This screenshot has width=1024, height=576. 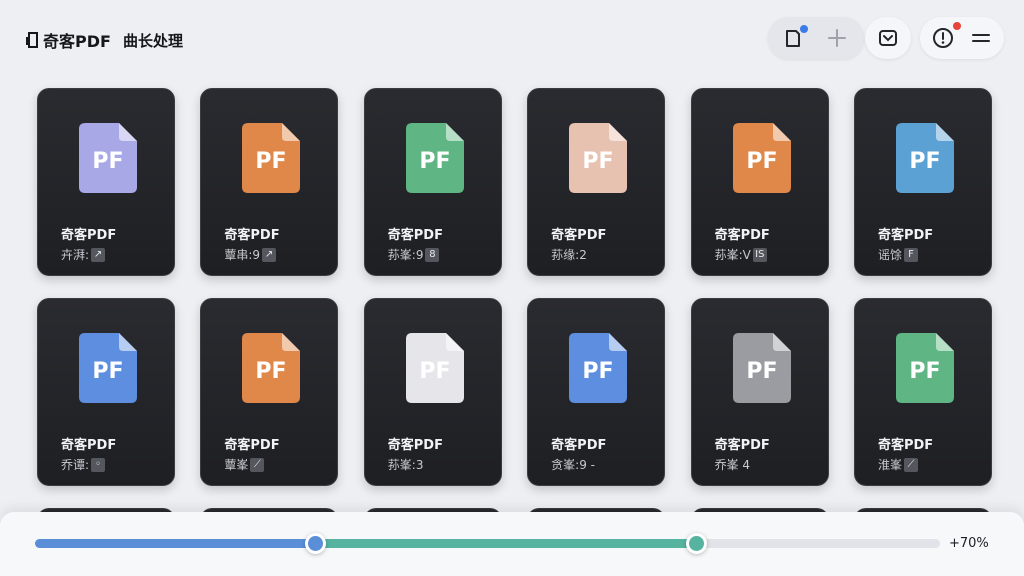 I want to click on file-meta-text: 卉湃:, so click(x=75, y=255).